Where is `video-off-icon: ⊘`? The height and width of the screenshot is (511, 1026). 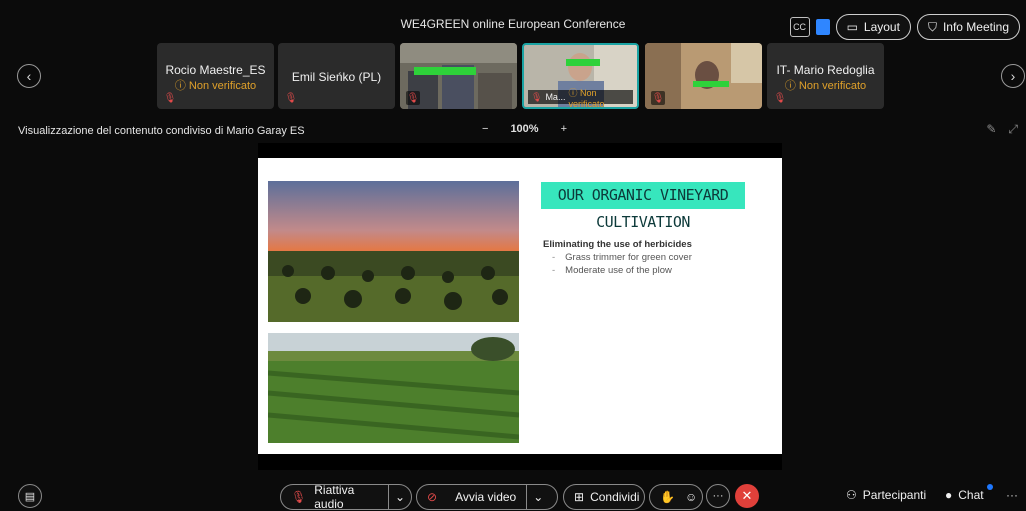 video-off-icon: ⊘ is located at coordinates (432, 497).